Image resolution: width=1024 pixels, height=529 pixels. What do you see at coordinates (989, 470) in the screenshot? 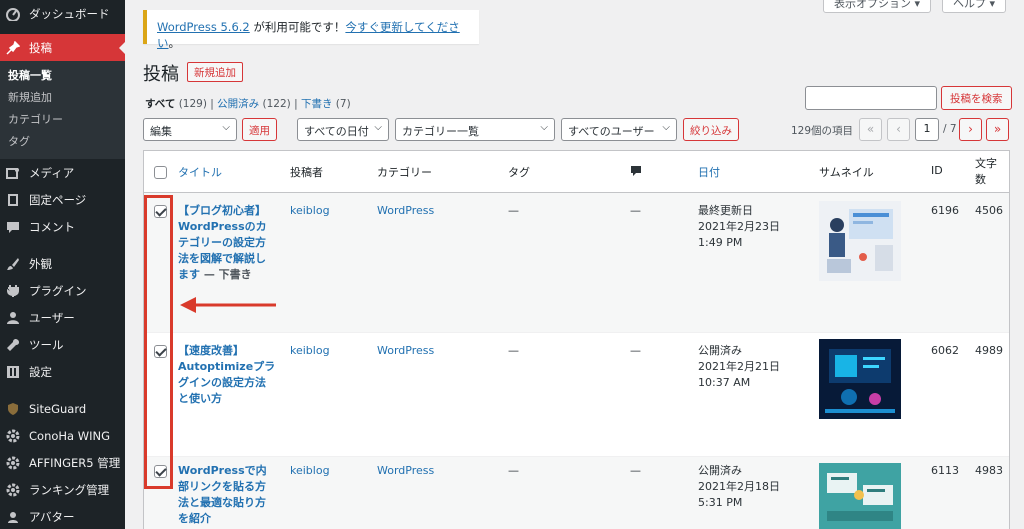
I see `char-count: 4983` at bounding box center [989, 470].